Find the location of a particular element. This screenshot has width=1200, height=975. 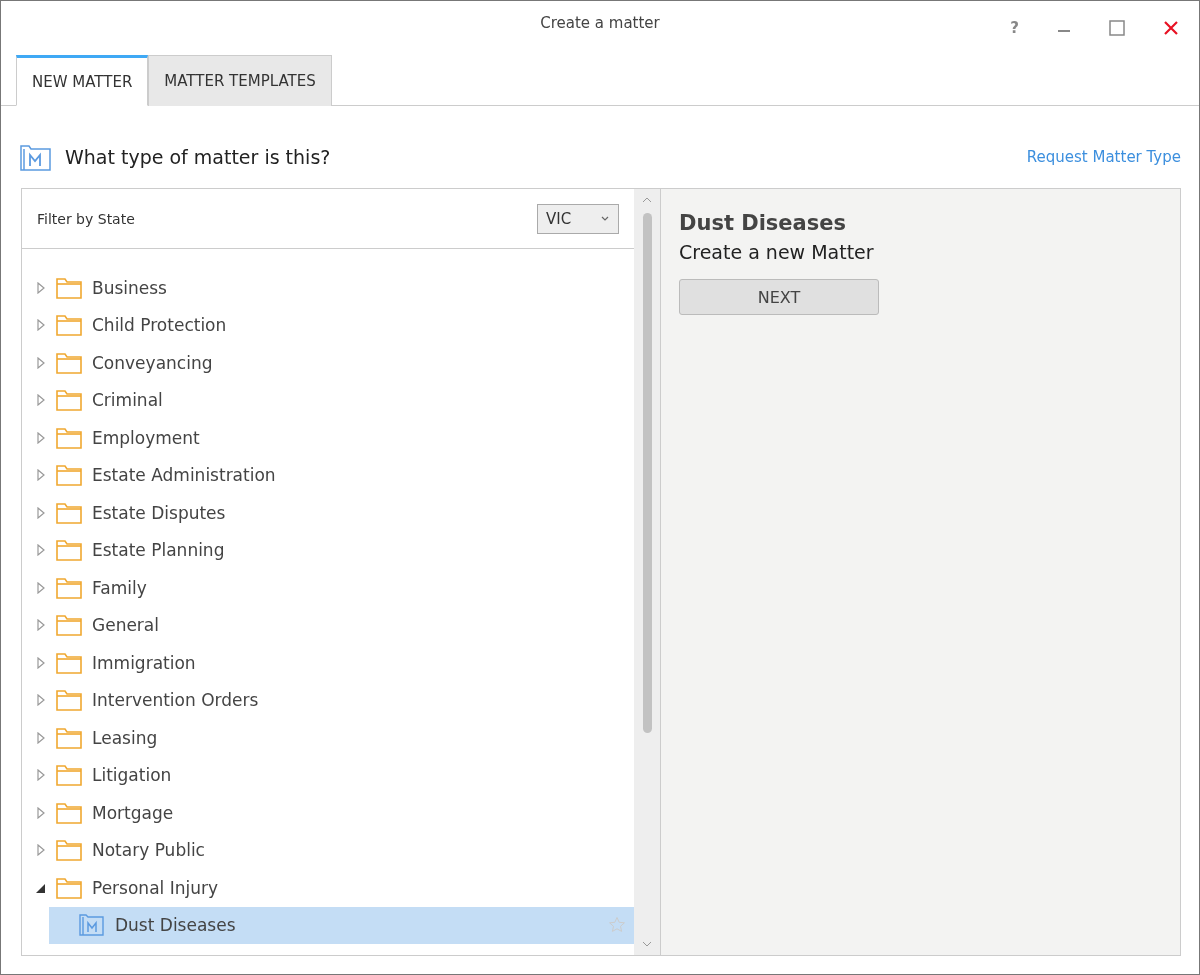

tree-item: Estate Administration is located at coordinates (328, 475).